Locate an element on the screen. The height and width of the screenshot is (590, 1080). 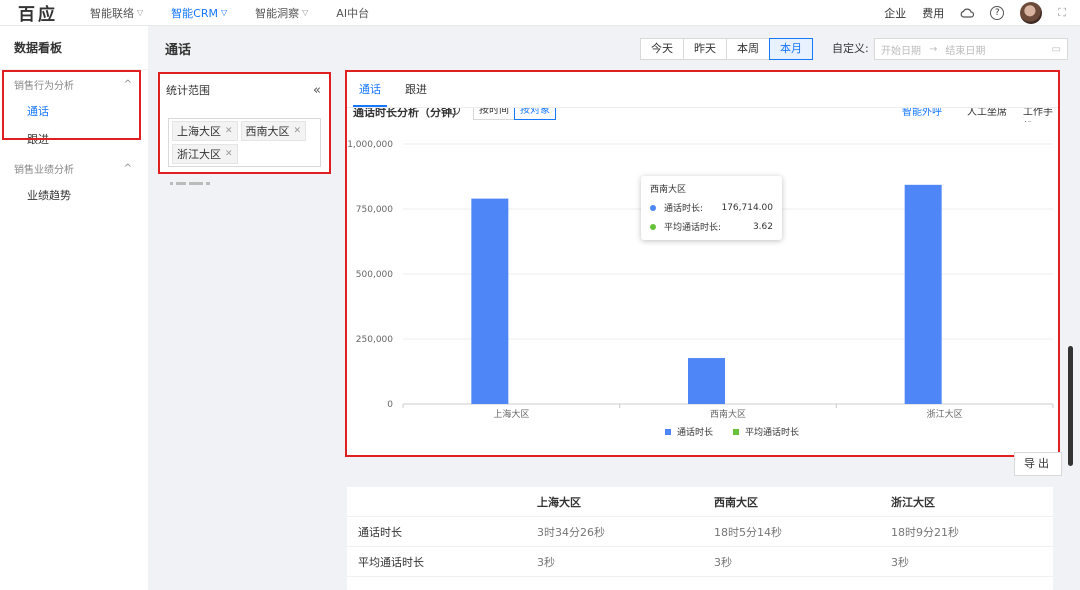
page-scrollbar is located at coordinates (1070, 406).